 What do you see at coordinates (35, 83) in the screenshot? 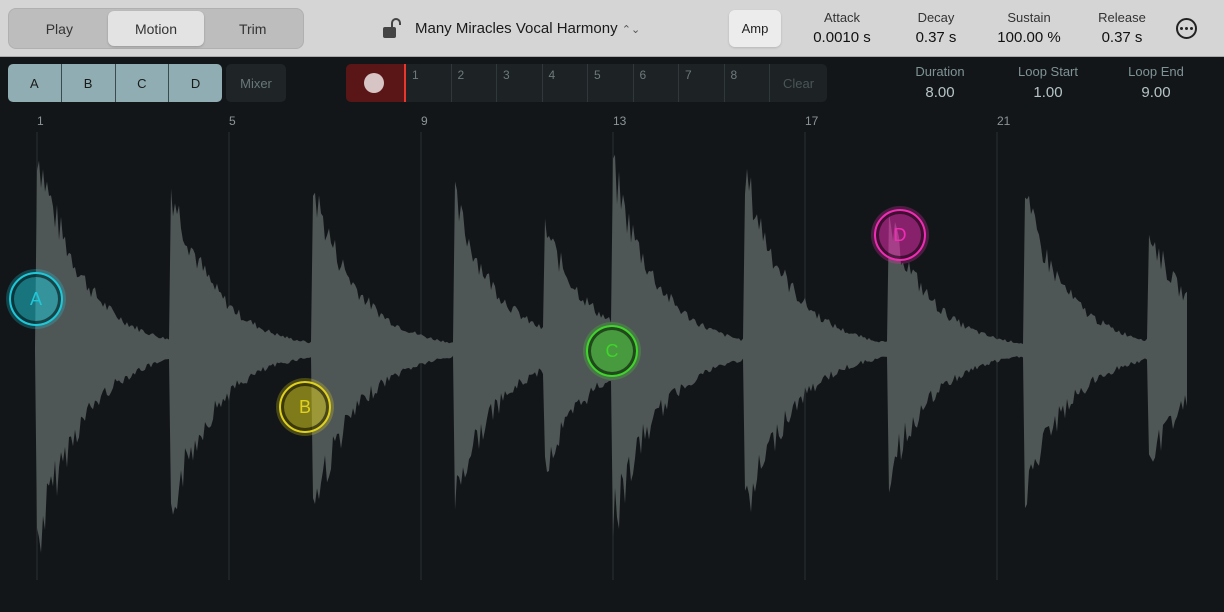
I see `pad-a: A` at bounding box center [35, 83].